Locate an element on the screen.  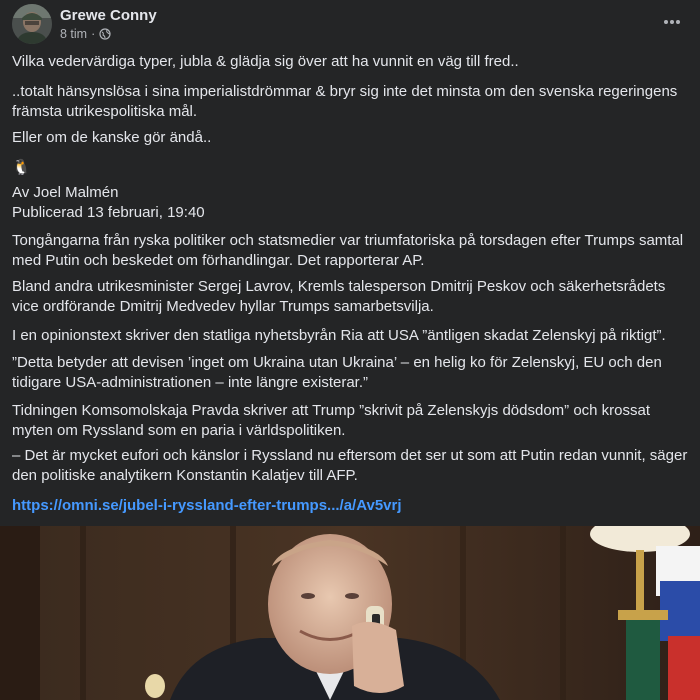
author-name: Grewe Conny is located at coordinates (108, 15).